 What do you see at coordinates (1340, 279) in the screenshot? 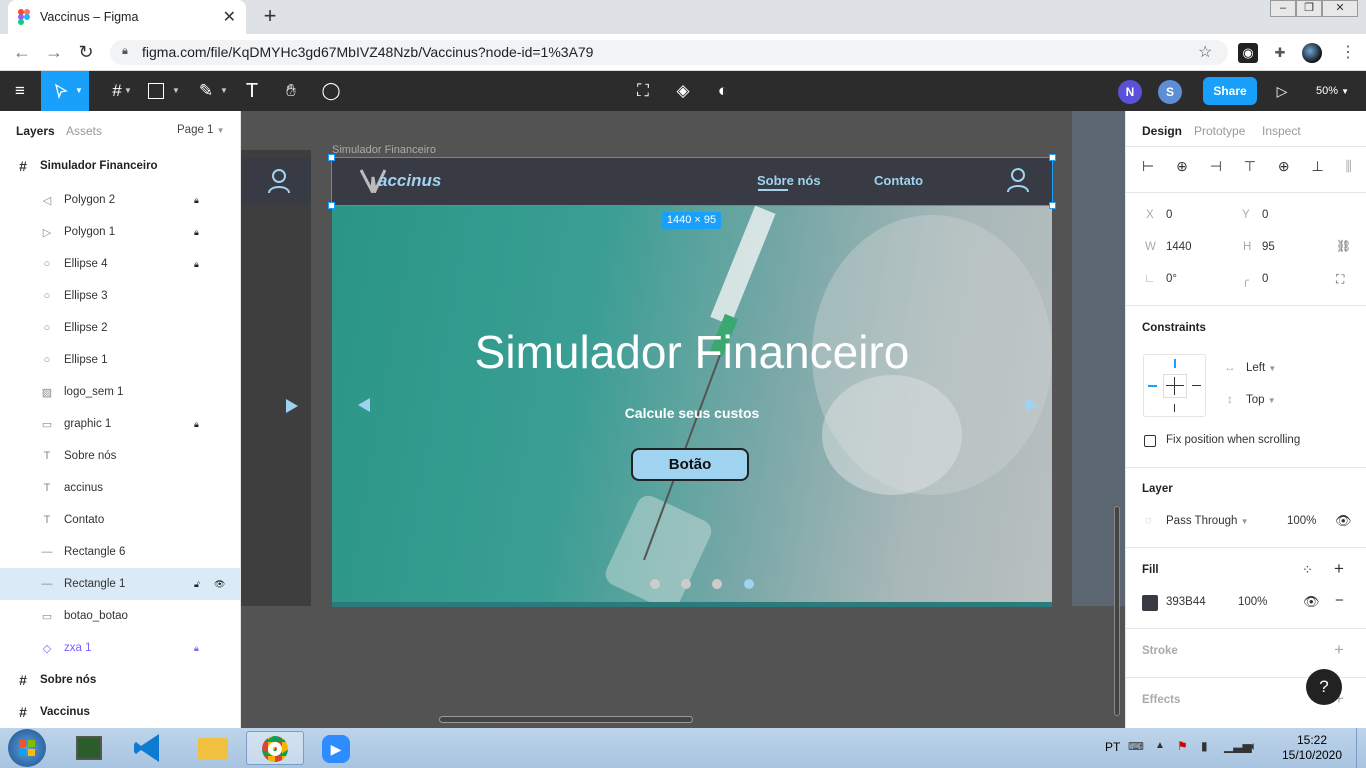
I see `independent-corners-icon: ⛶` at bounding box center [1340, 279].